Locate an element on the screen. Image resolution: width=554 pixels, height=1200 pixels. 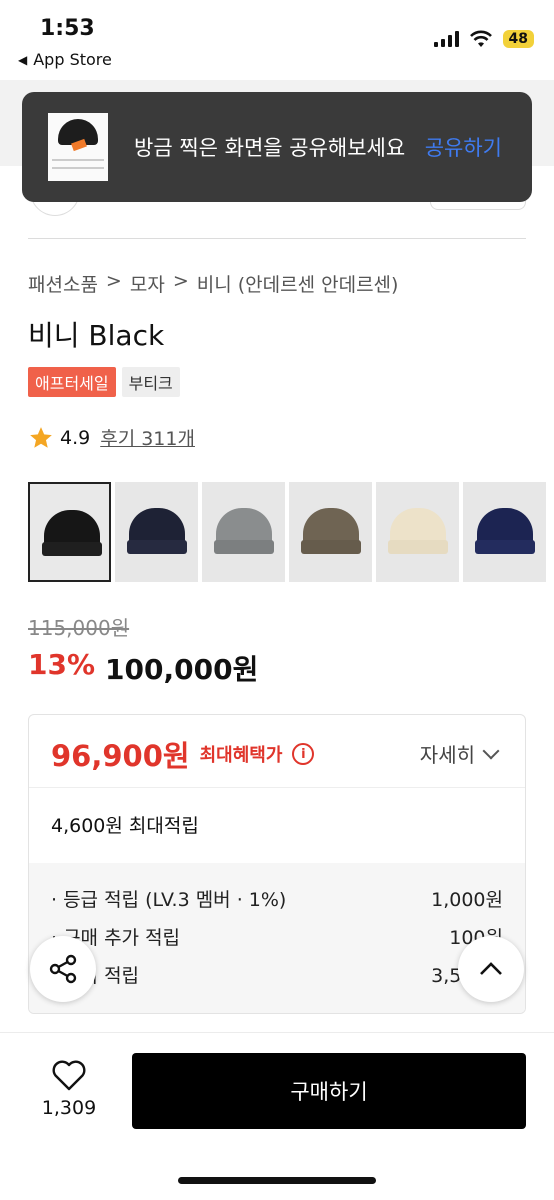
color-option-brown is located at coordinates (330, 532).